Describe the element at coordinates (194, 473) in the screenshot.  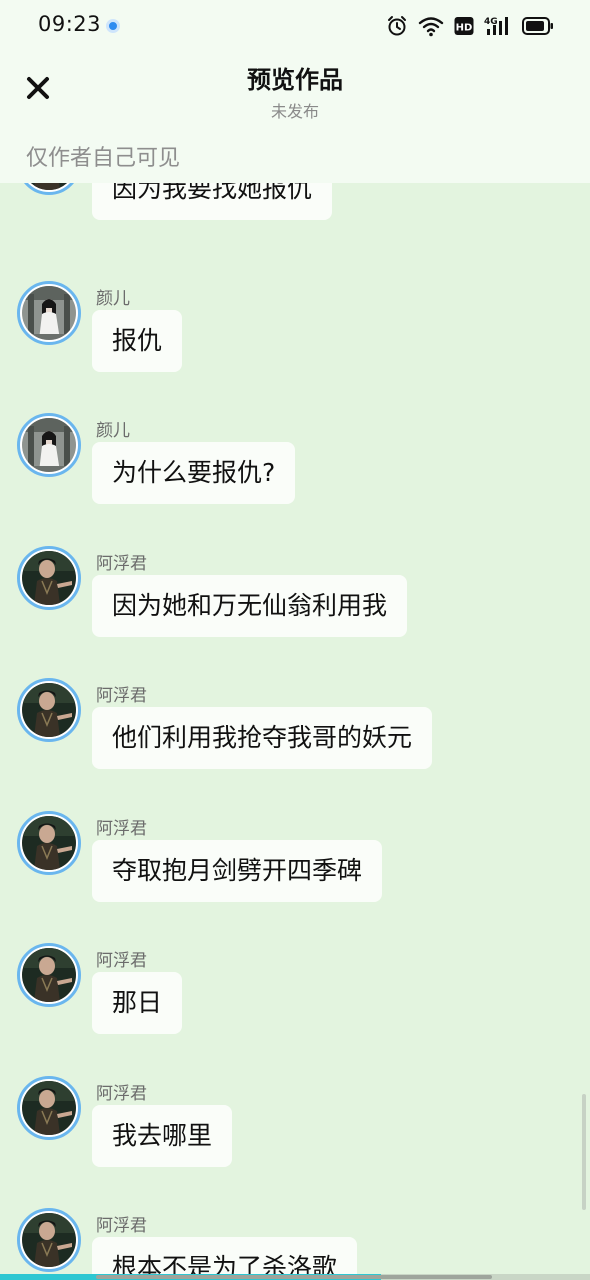
I see `message-bubble: 为什么要报仇?` at that location.